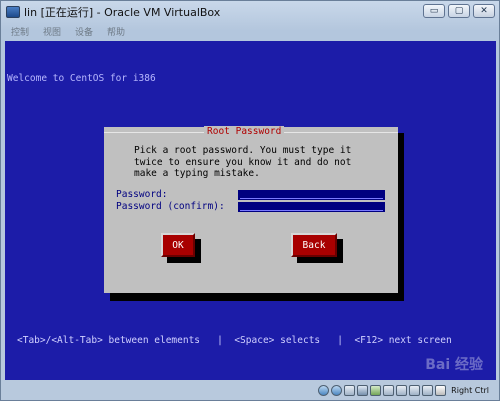 This screenshot has height=401, width=500. What do you see at coordinates (84, 31) in the screenshot?
I see `menu-devices: 设备` at bounding box center [84, 31].